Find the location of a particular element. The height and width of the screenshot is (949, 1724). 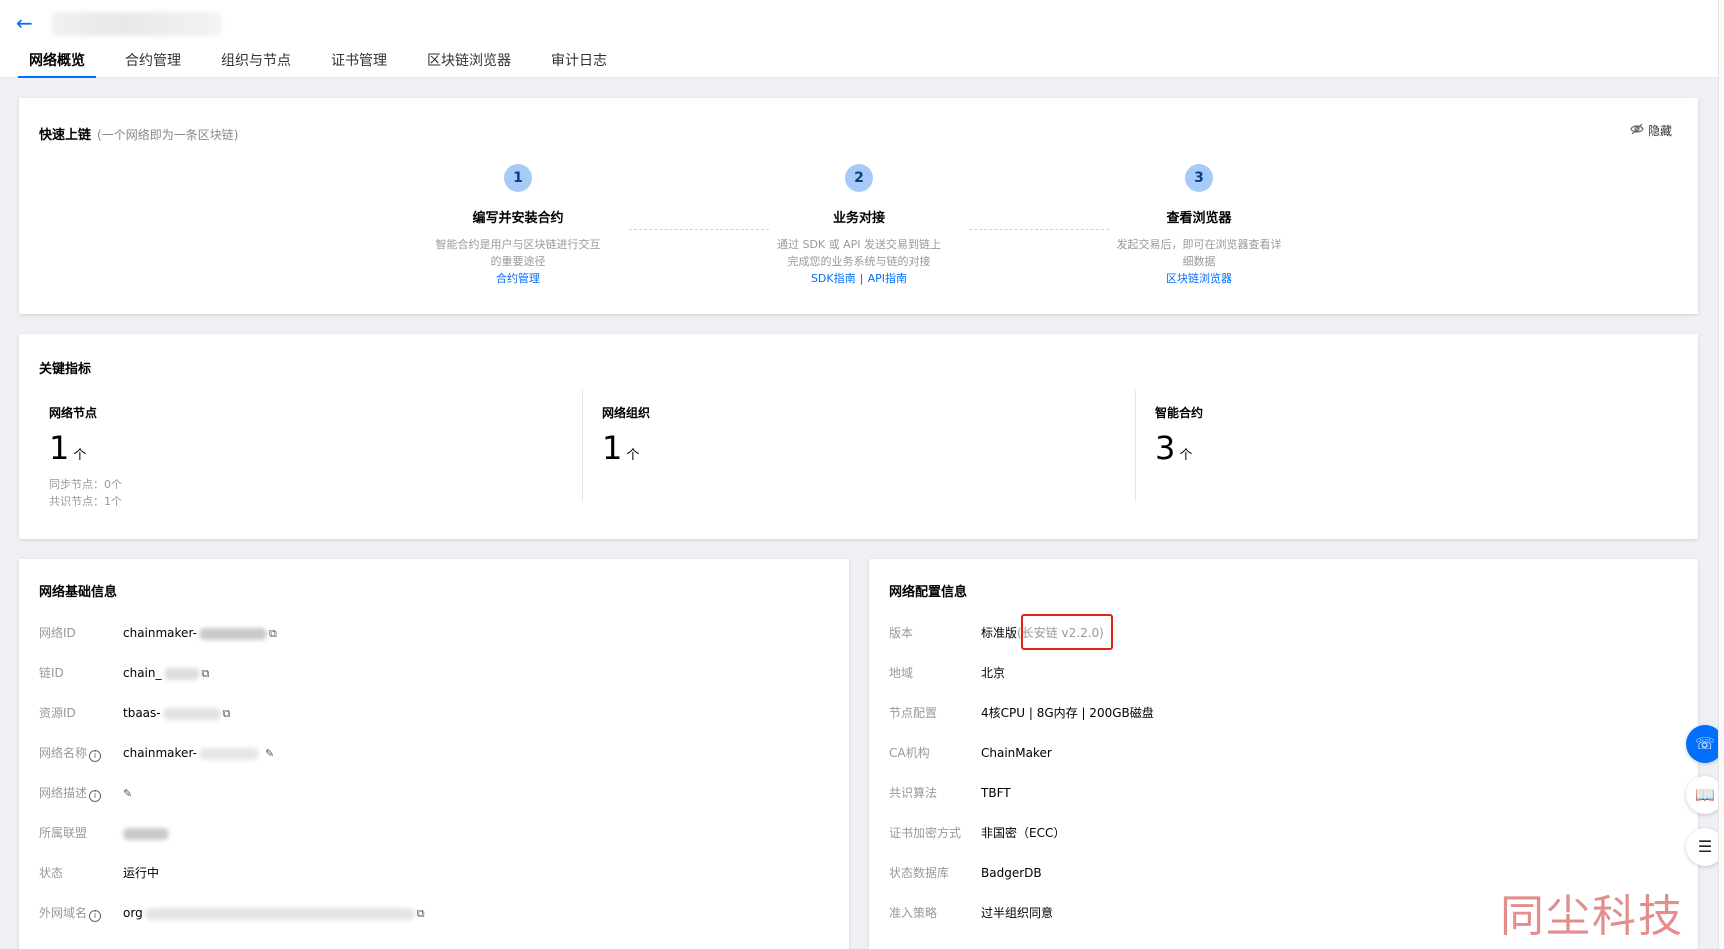

network-id-value: chainmaker- is located at coordinates (160, 633).